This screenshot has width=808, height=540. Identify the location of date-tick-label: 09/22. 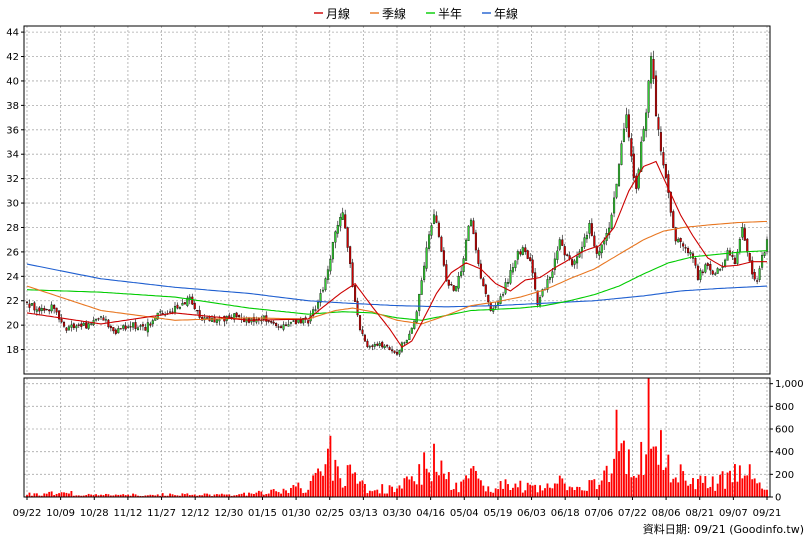
(27, 513).